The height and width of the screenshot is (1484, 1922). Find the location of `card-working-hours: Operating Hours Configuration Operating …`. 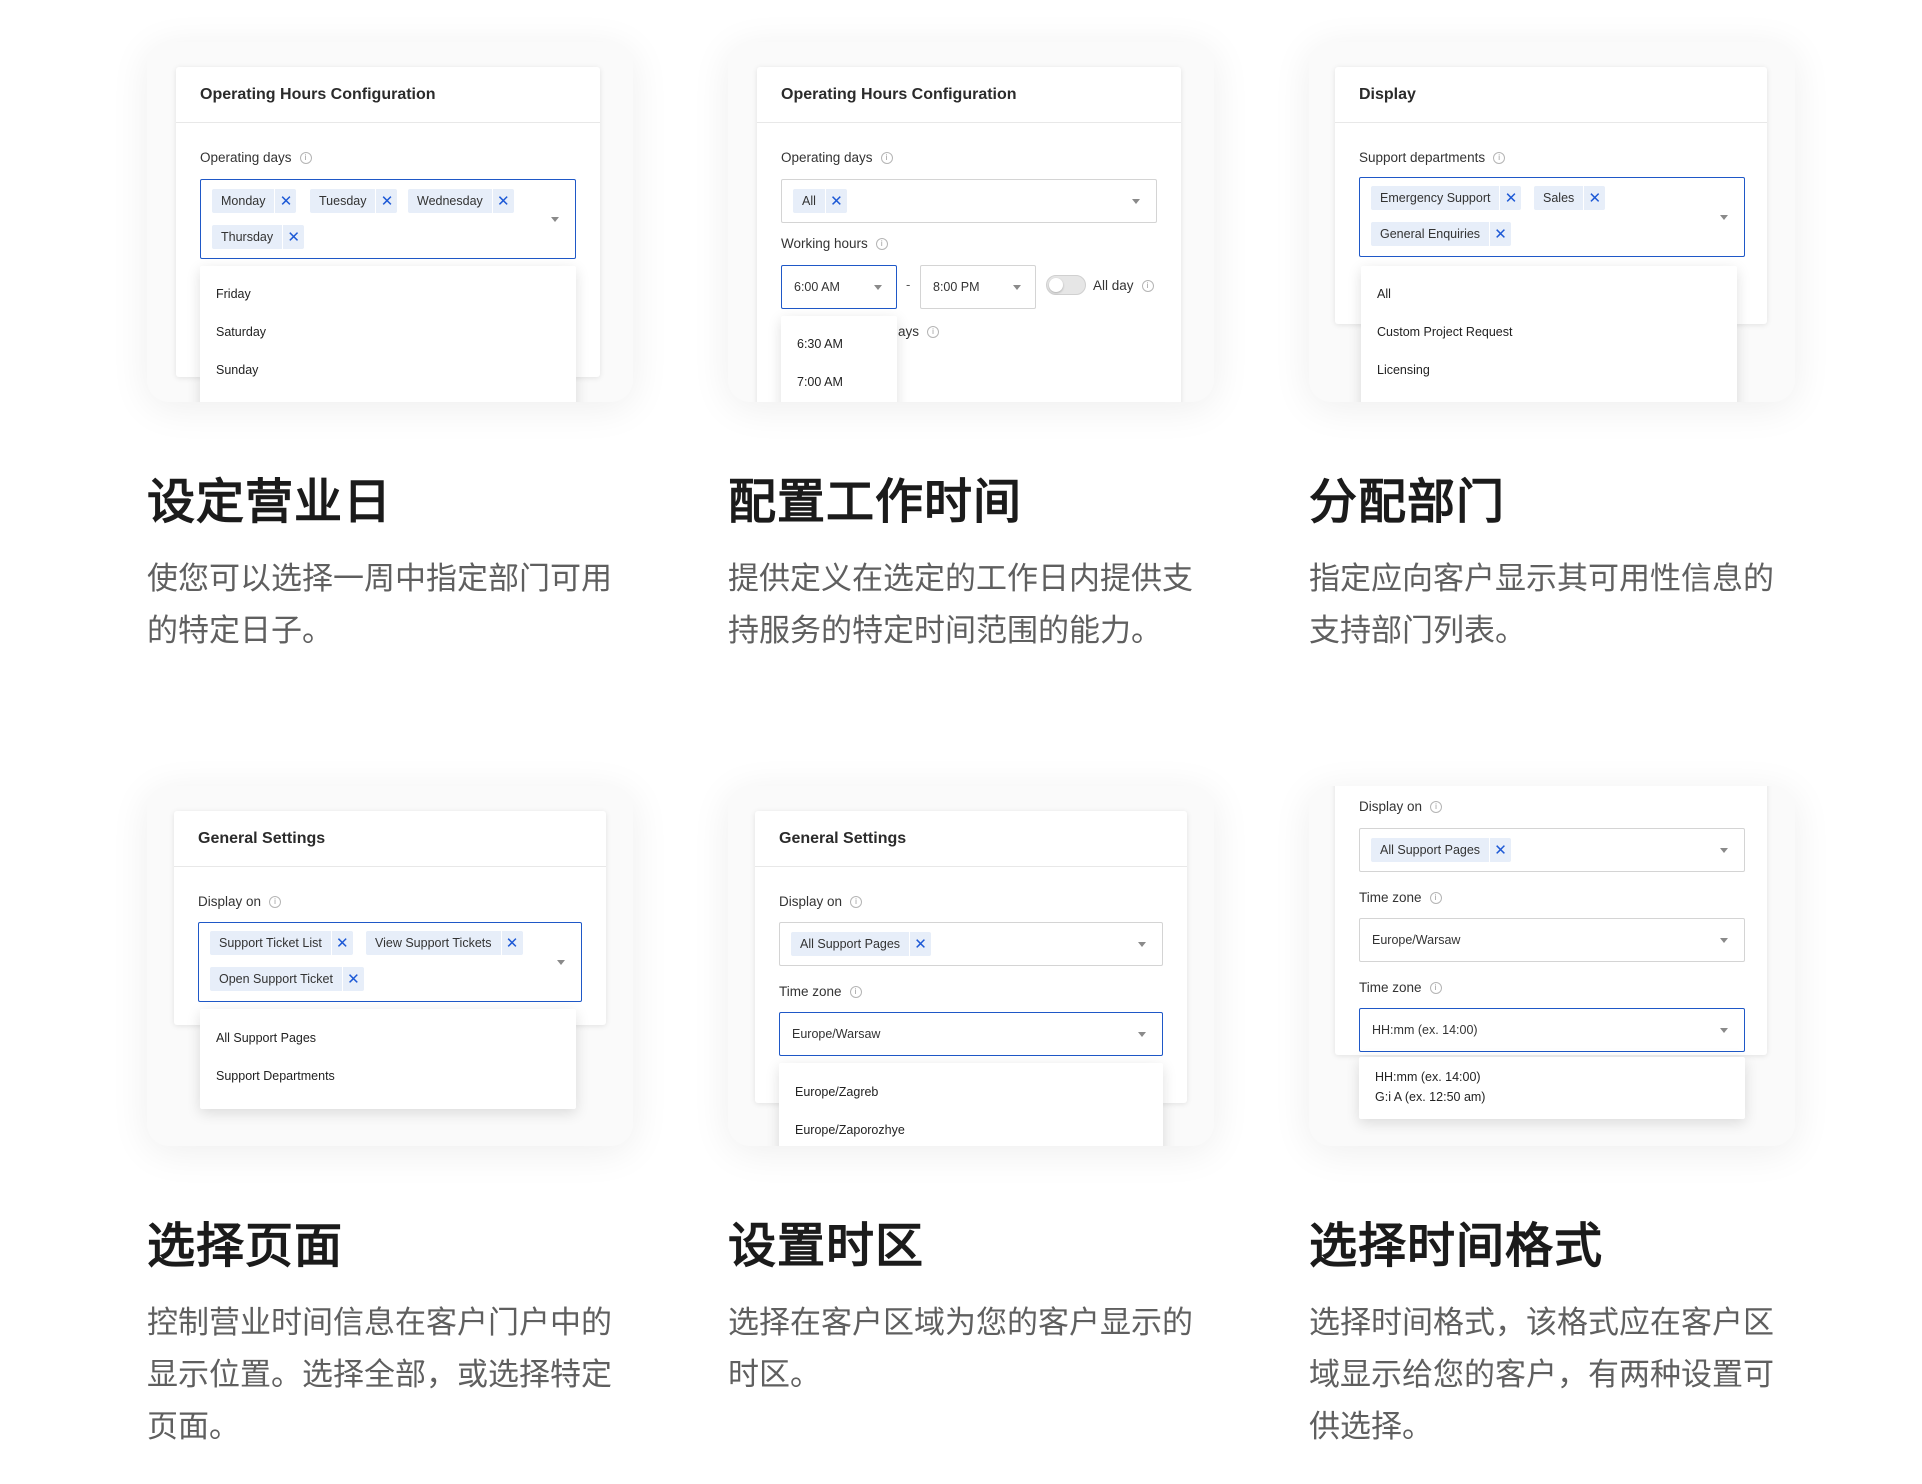

card-working-hours: Operating Hours Configuration Operating … is located at coordinates (971, 222).